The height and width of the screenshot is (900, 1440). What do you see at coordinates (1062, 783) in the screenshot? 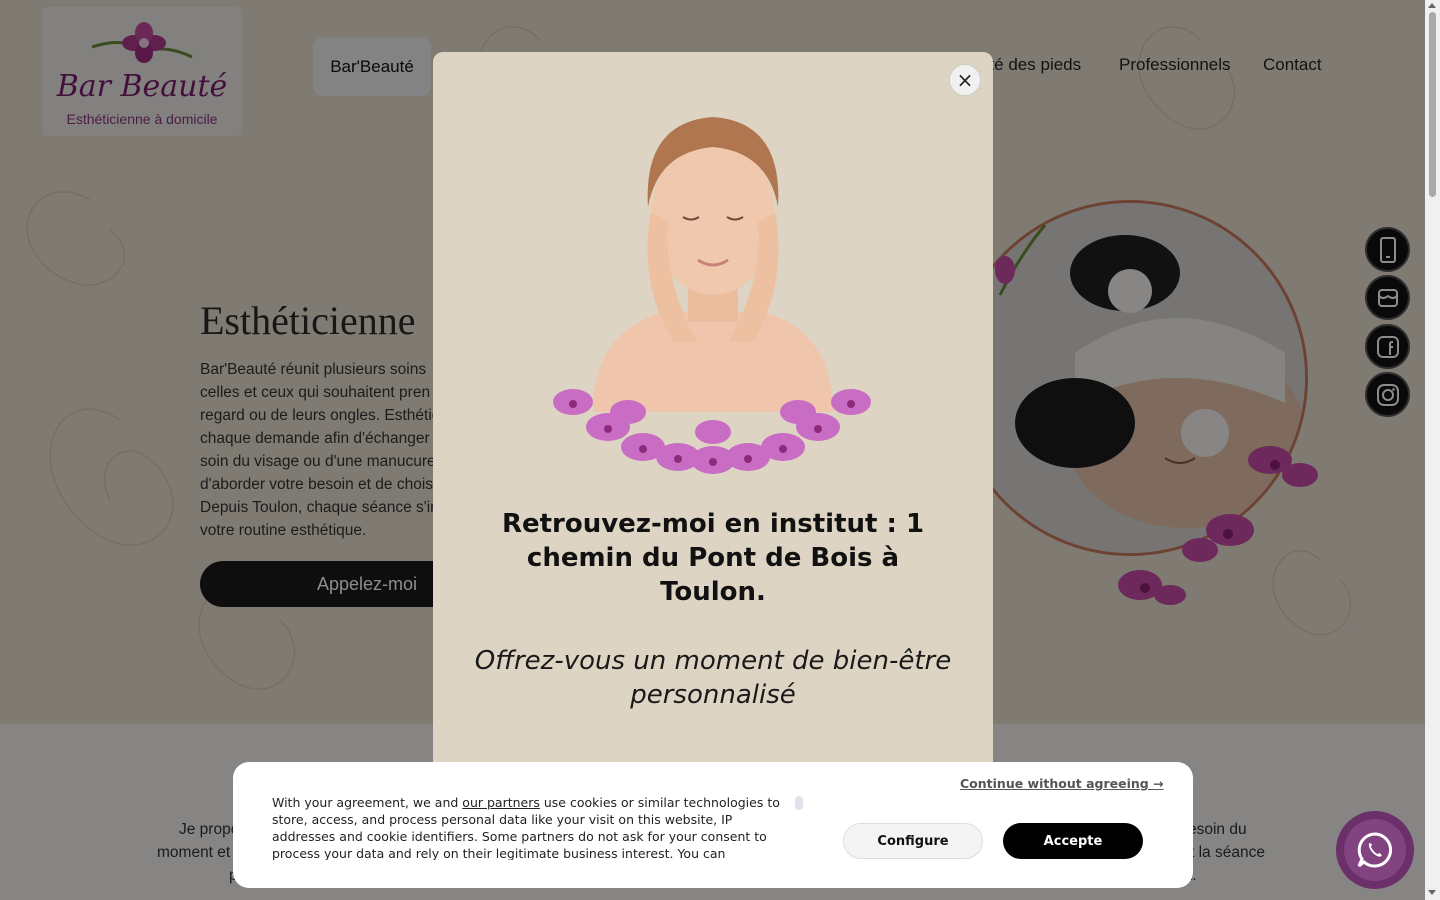
I see `continue-without-agreeing-link: Continue without agreeing →` at bounding box center [1062, 783].